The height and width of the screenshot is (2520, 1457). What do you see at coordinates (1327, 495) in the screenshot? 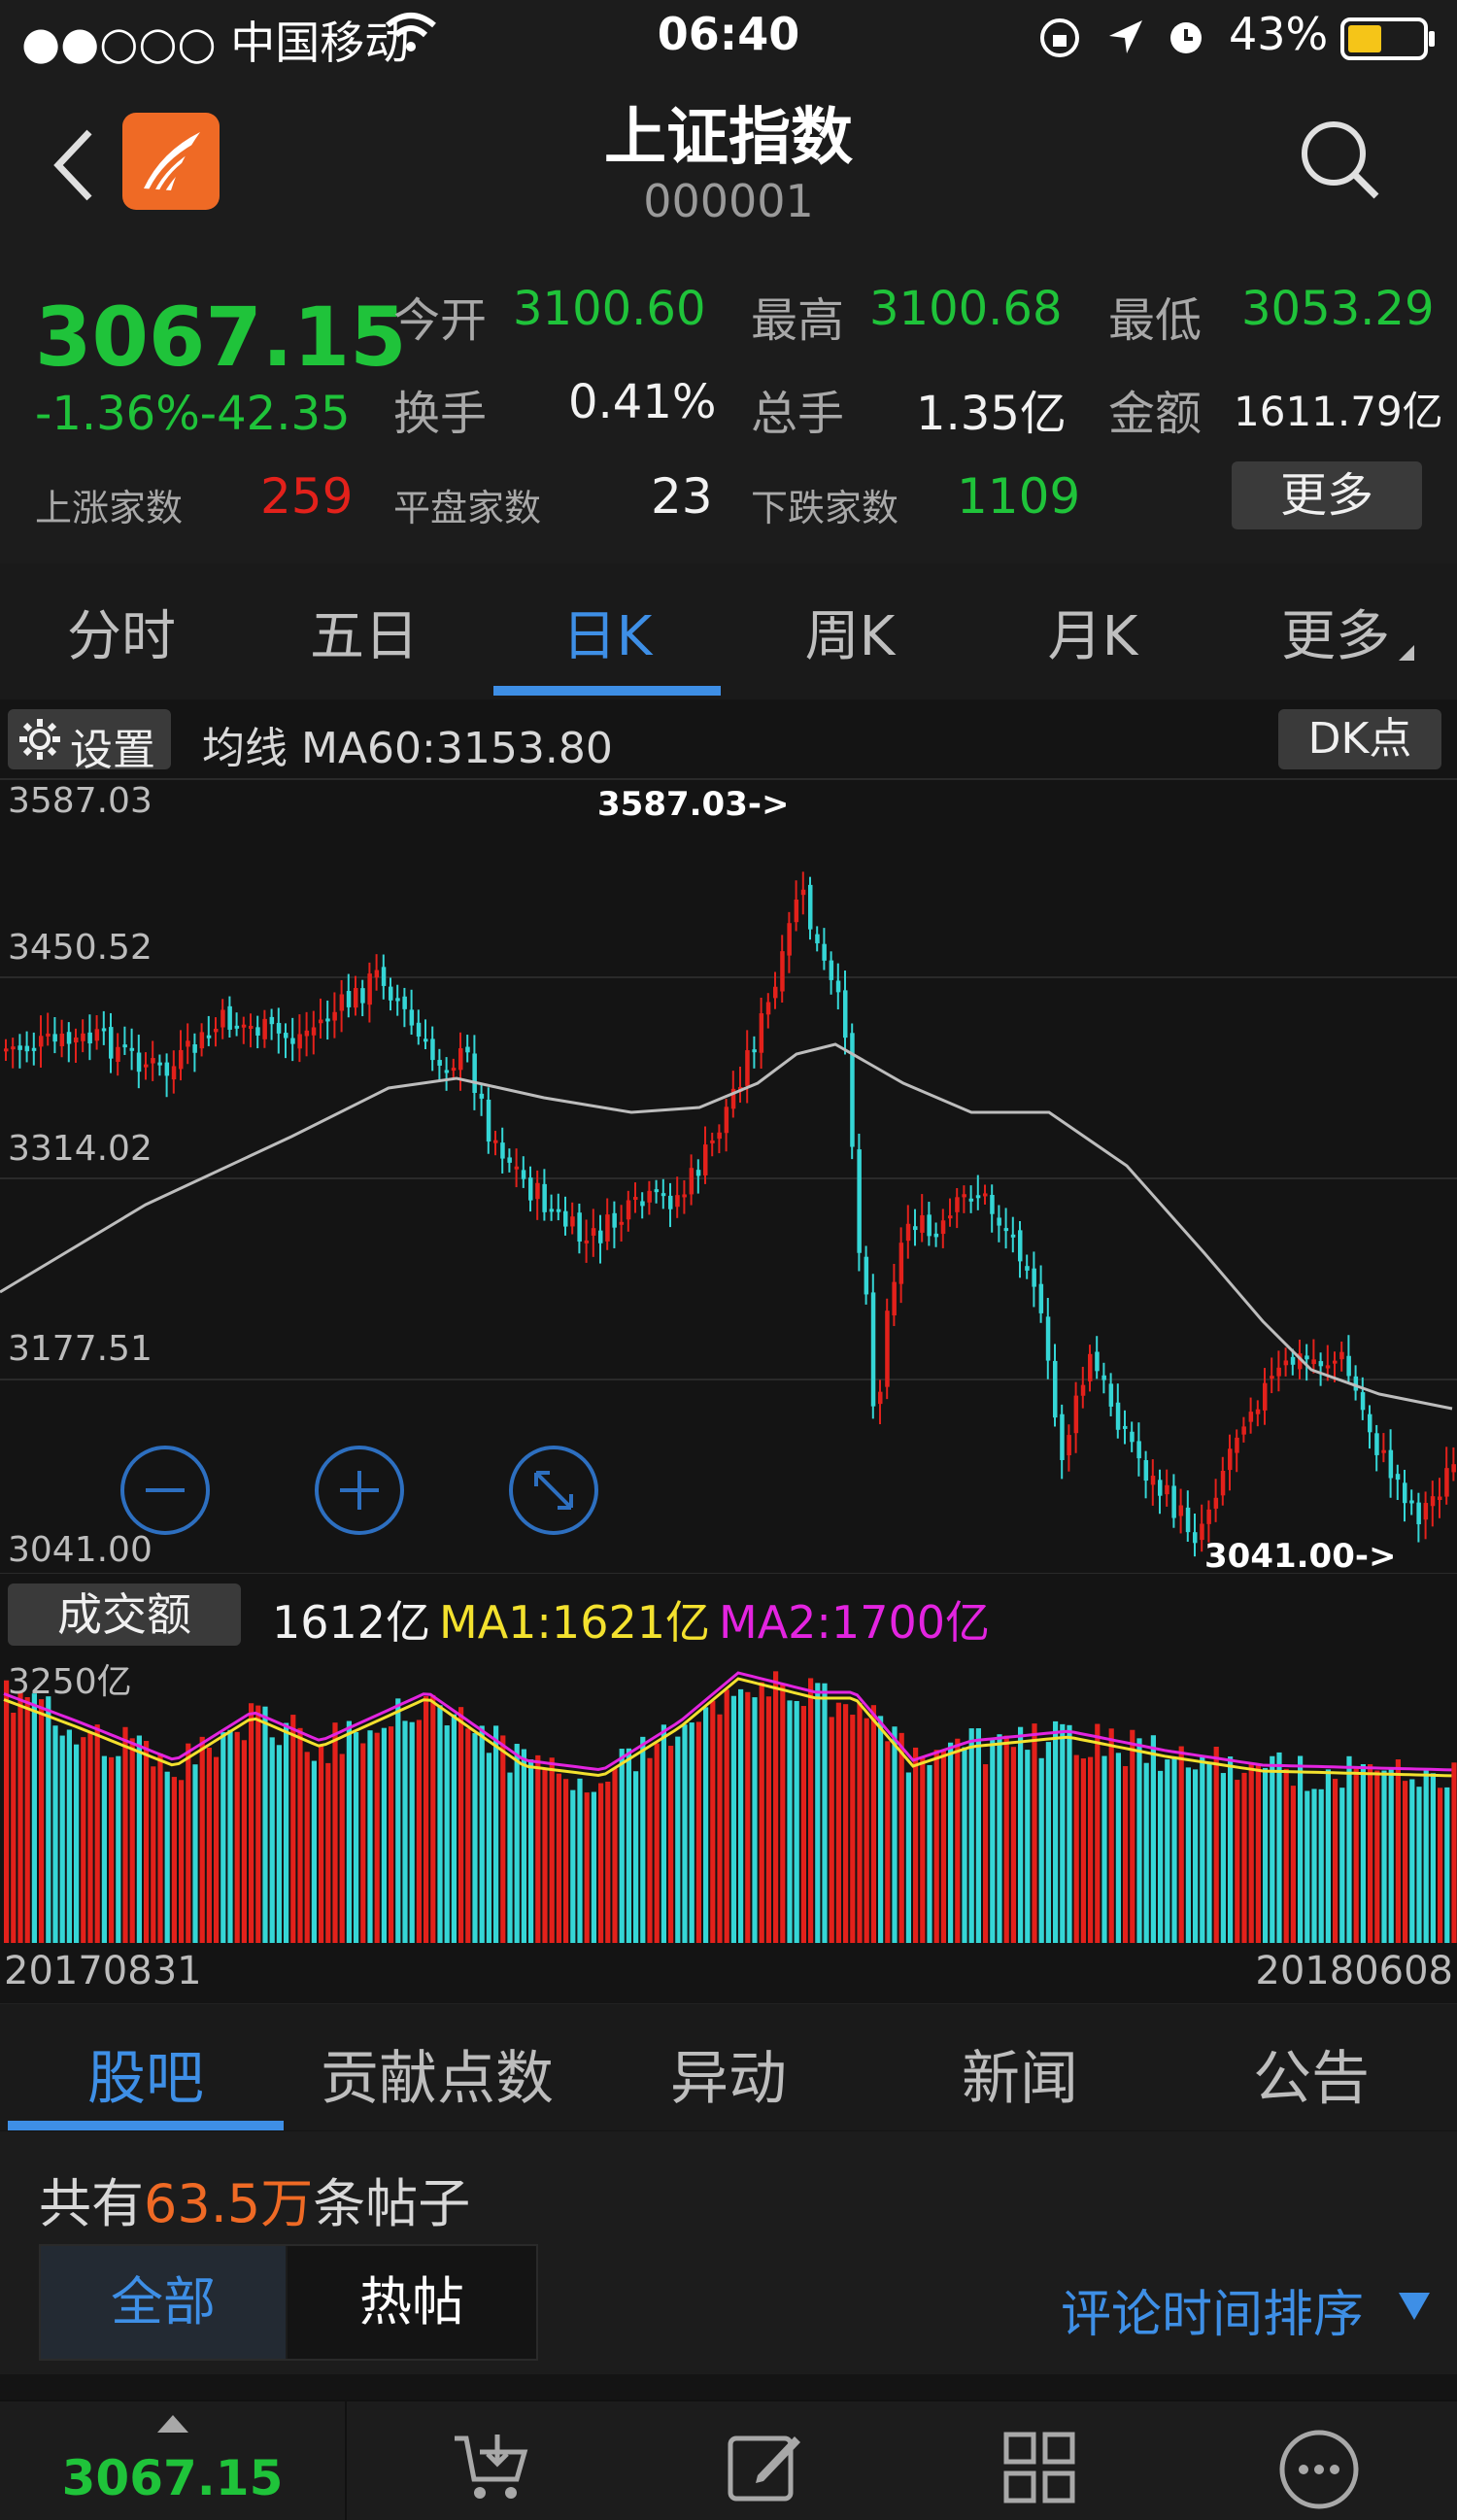
I see `more-button: 更多` at bounding box center [1327, 495].